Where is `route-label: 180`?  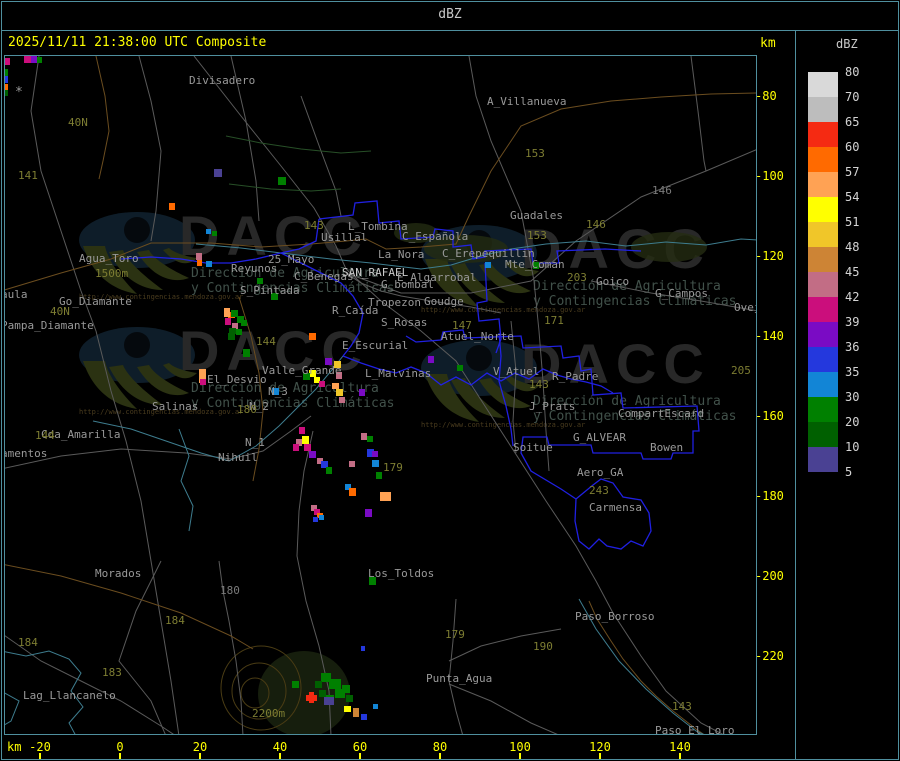 route-label: 180 is located at coordinates (247, 409).